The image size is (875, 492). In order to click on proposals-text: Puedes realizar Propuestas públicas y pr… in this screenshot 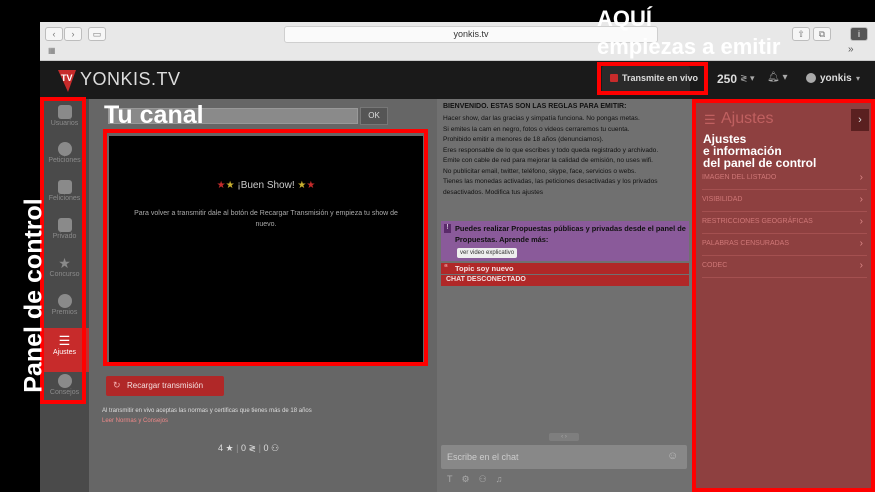, I will do `click(570, 234)`.